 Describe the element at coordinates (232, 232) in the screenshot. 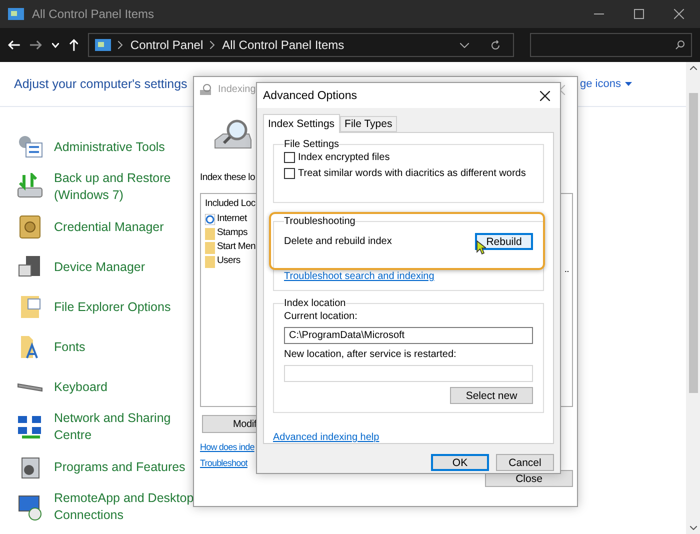

I see `location-name: Stamps` at that location.